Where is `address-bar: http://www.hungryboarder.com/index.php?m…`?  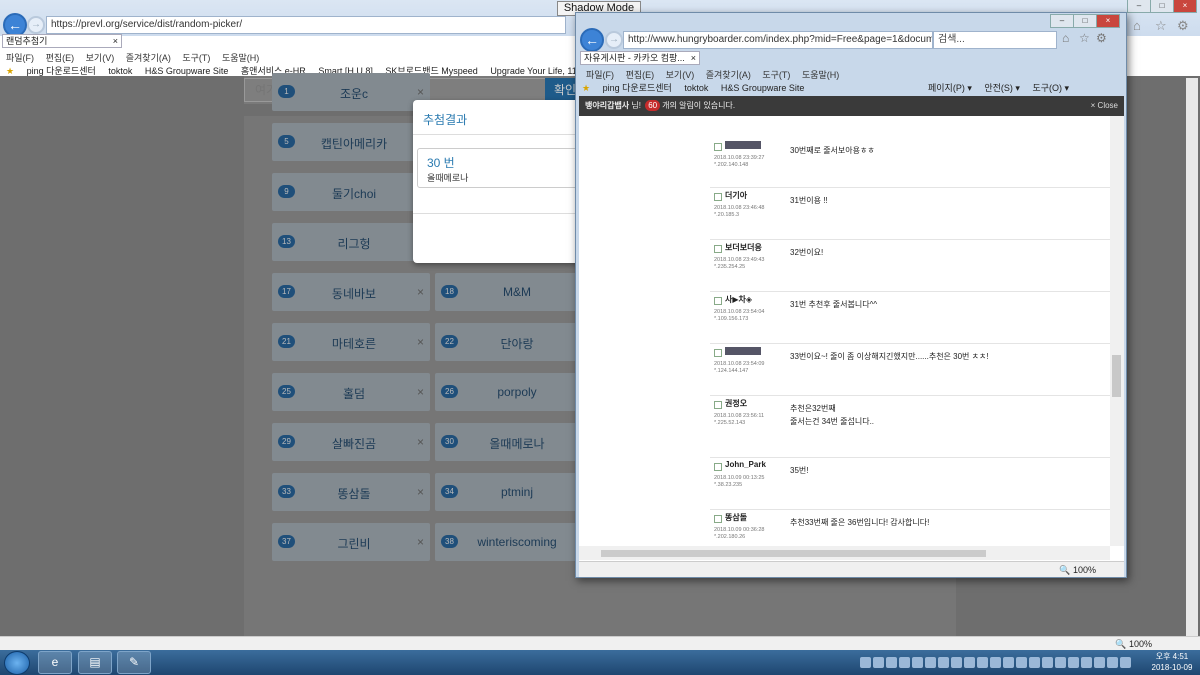 address-bar: http://www.hungryboarder.com/index.php?m… is located at coordinates (778, 40).